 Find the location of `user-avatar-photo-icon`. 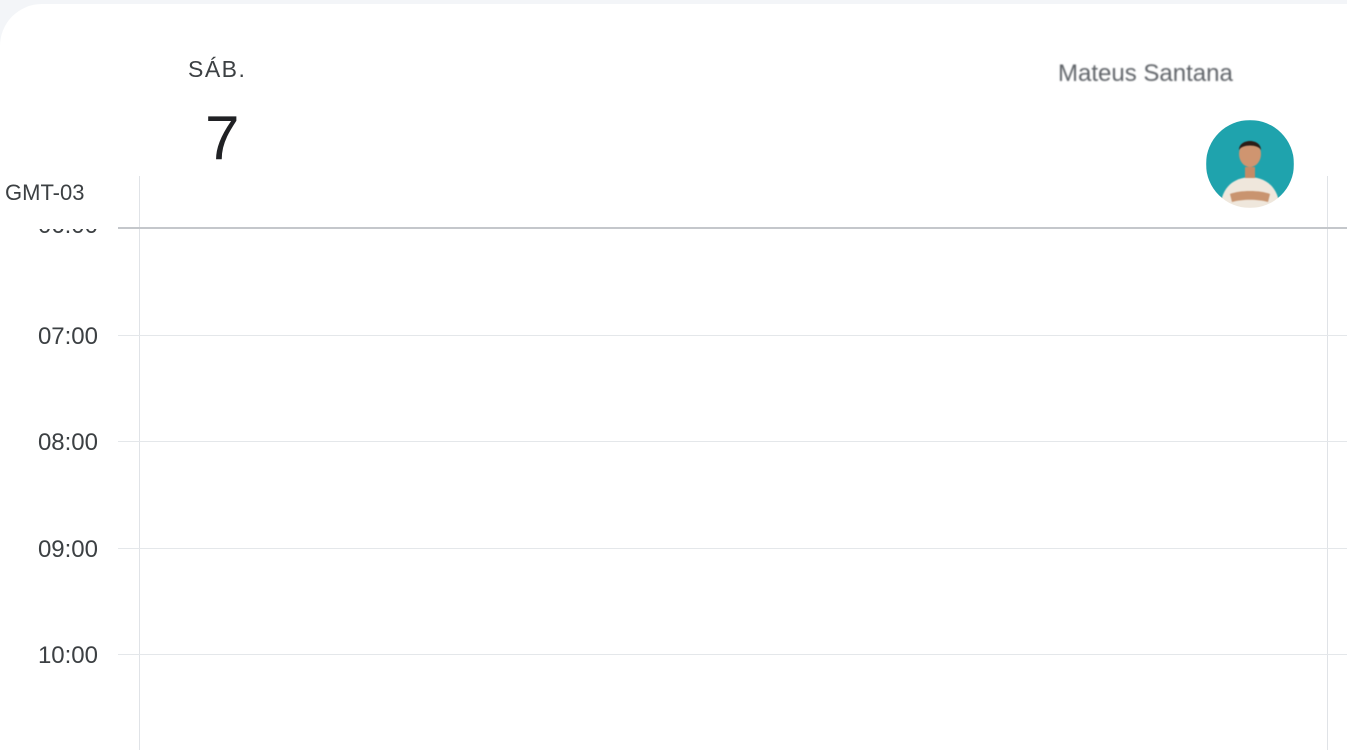

user-avatar-photo-icon is located at coordinates (1250, 164).